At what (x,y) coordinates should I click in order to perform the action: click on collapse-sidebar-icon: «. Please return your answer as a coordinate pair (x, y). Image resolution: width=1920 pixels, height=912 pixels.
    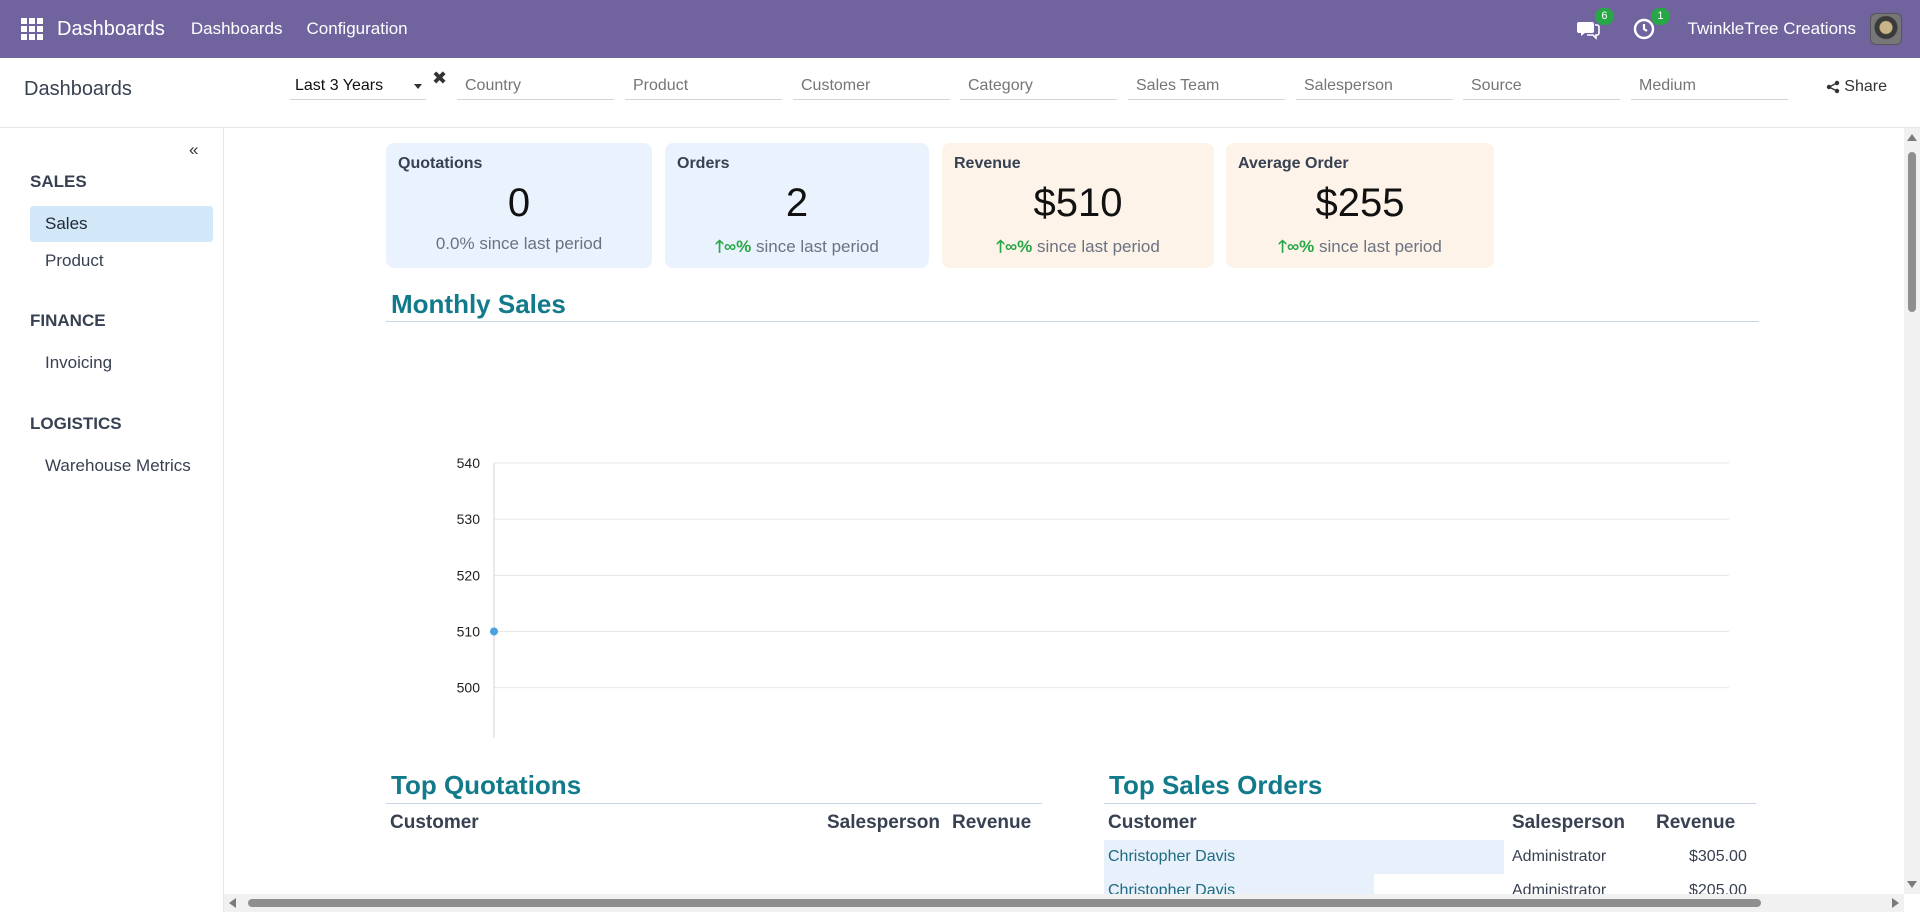
    Looking at the image, I should click on (193, 150).